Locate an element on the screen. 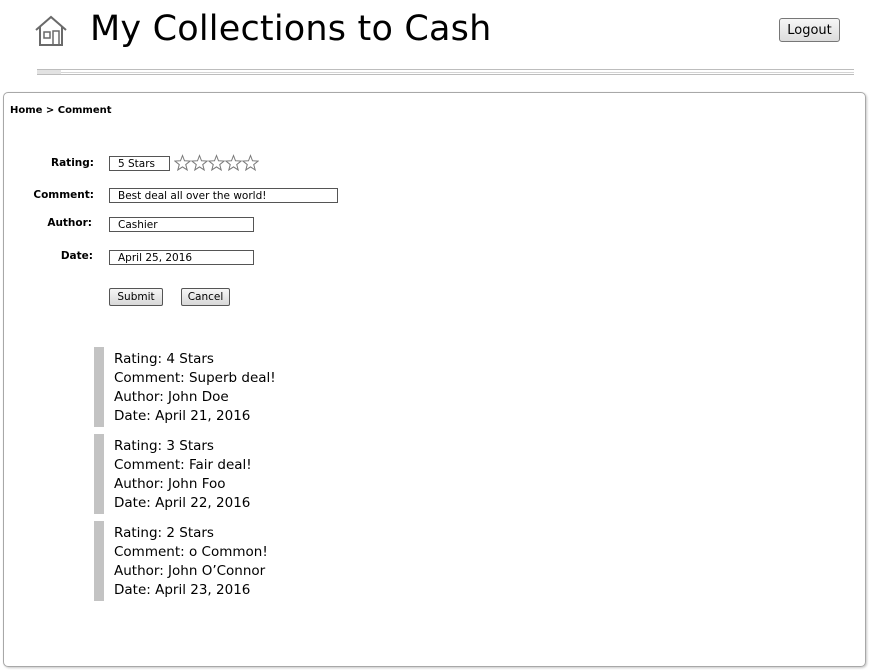  comment-date: Date: April 23, 2016 is located at coordinates (182, 590).